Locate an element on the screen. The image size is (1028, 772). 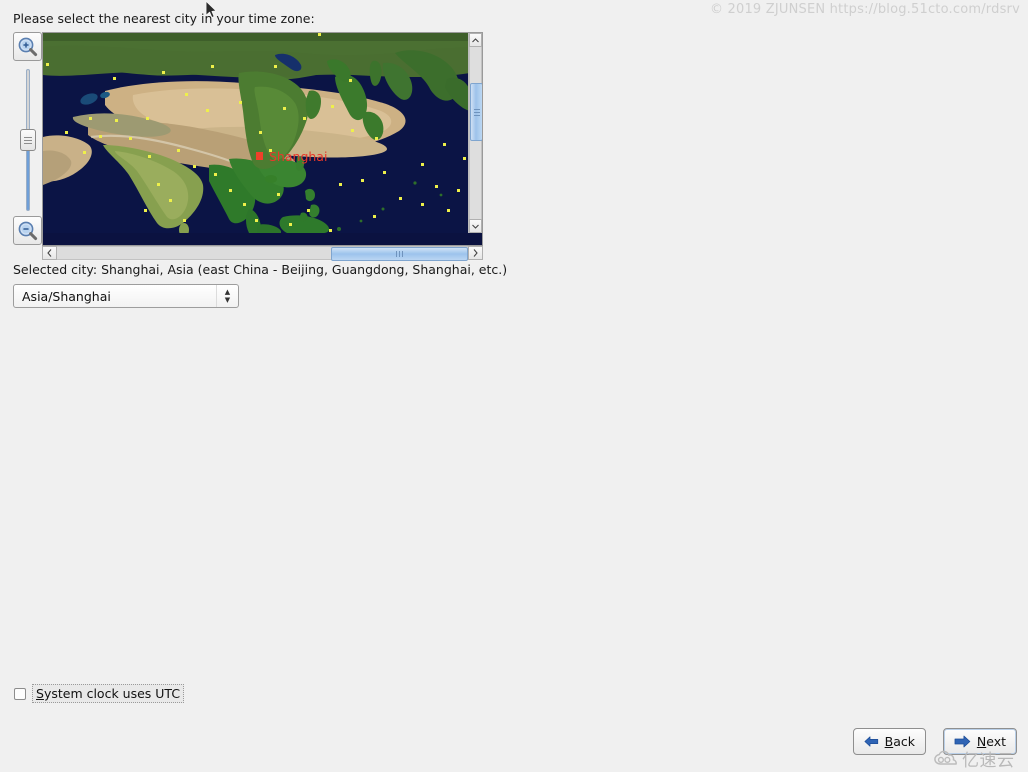
scroll-down-arrow is located at coordinates (475, 226).